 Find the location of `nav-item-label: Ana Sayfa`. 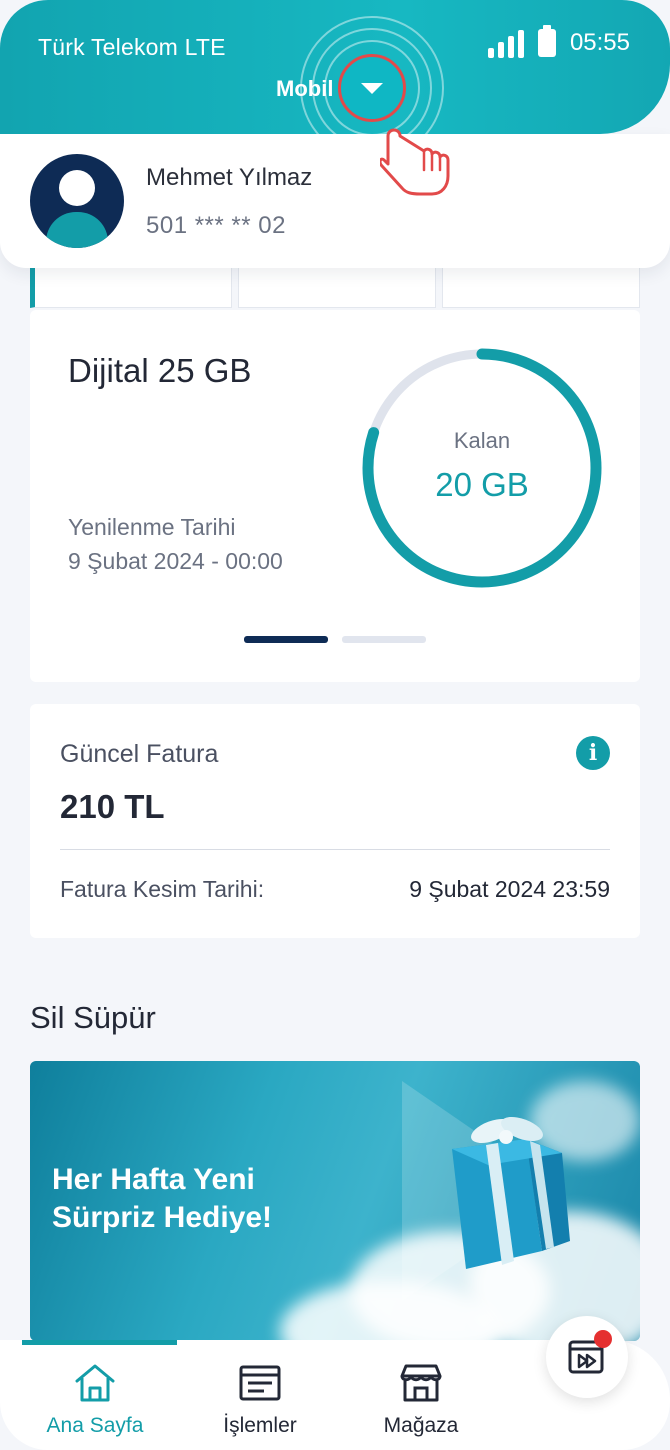

nav-item-label: Ana Sayfa is located at coordinates (95, 1425).